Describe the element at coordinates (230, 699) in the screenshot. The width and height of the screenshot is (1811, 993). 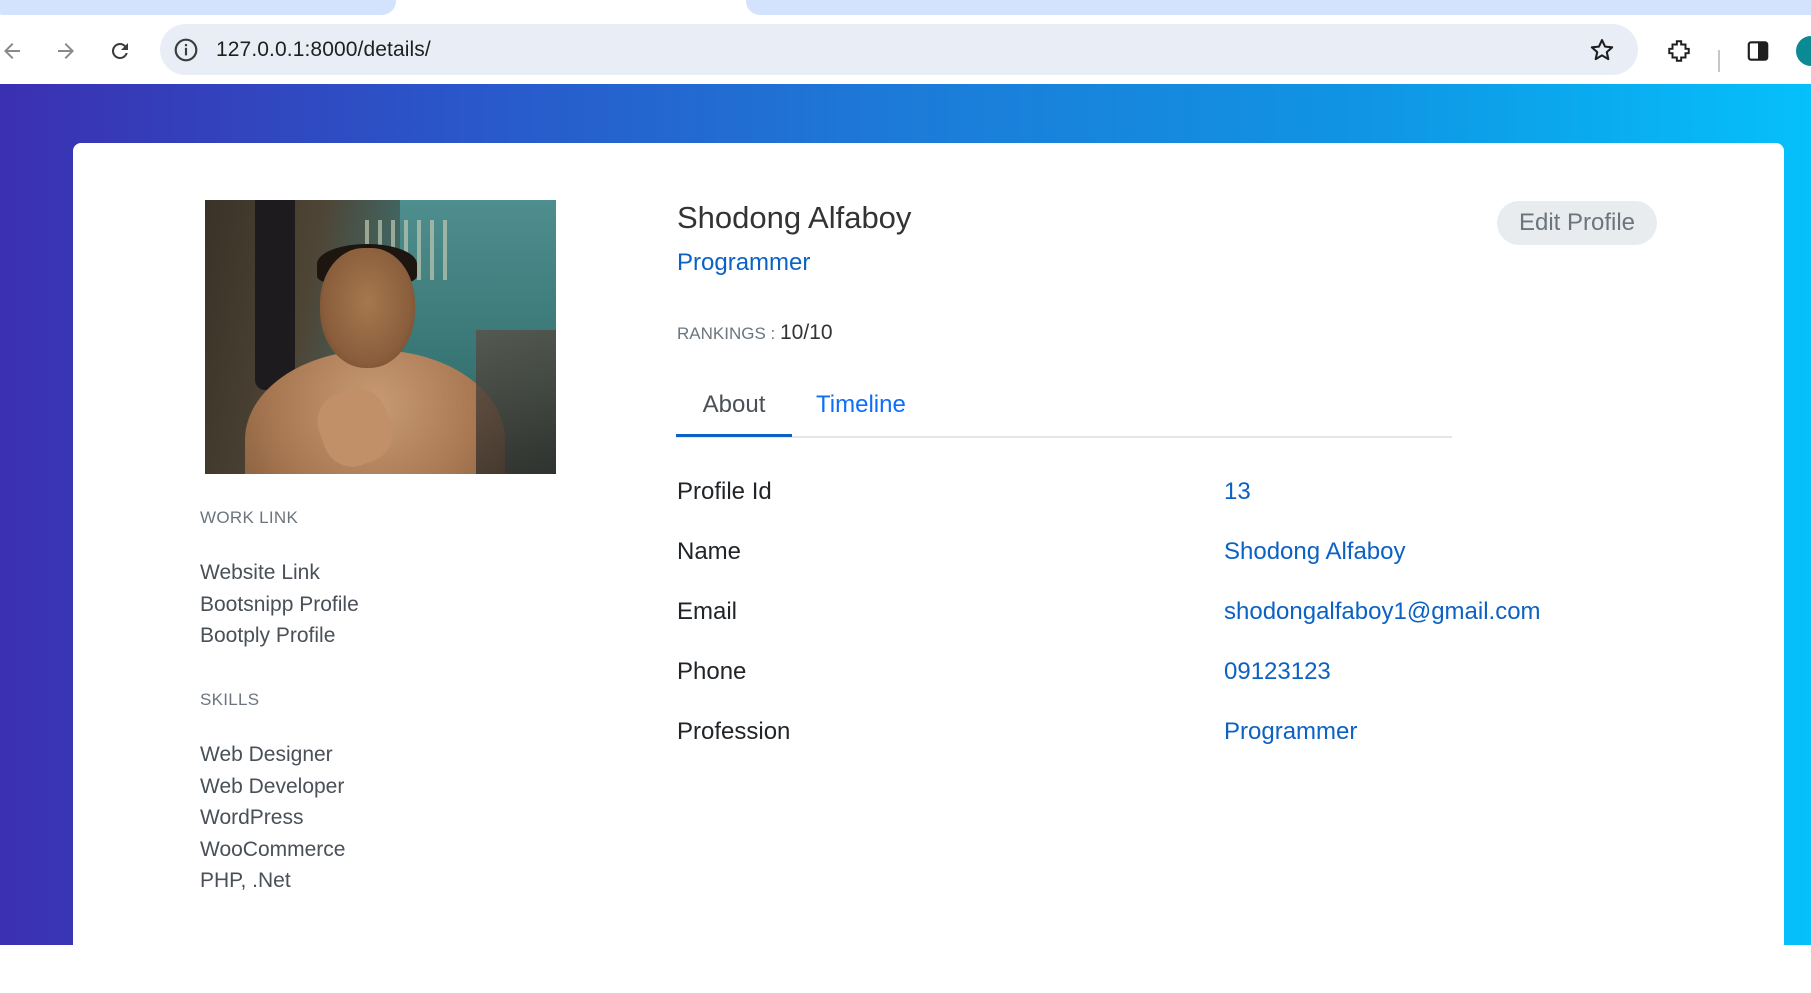
I see `skills-title: SKILLS` at that location.